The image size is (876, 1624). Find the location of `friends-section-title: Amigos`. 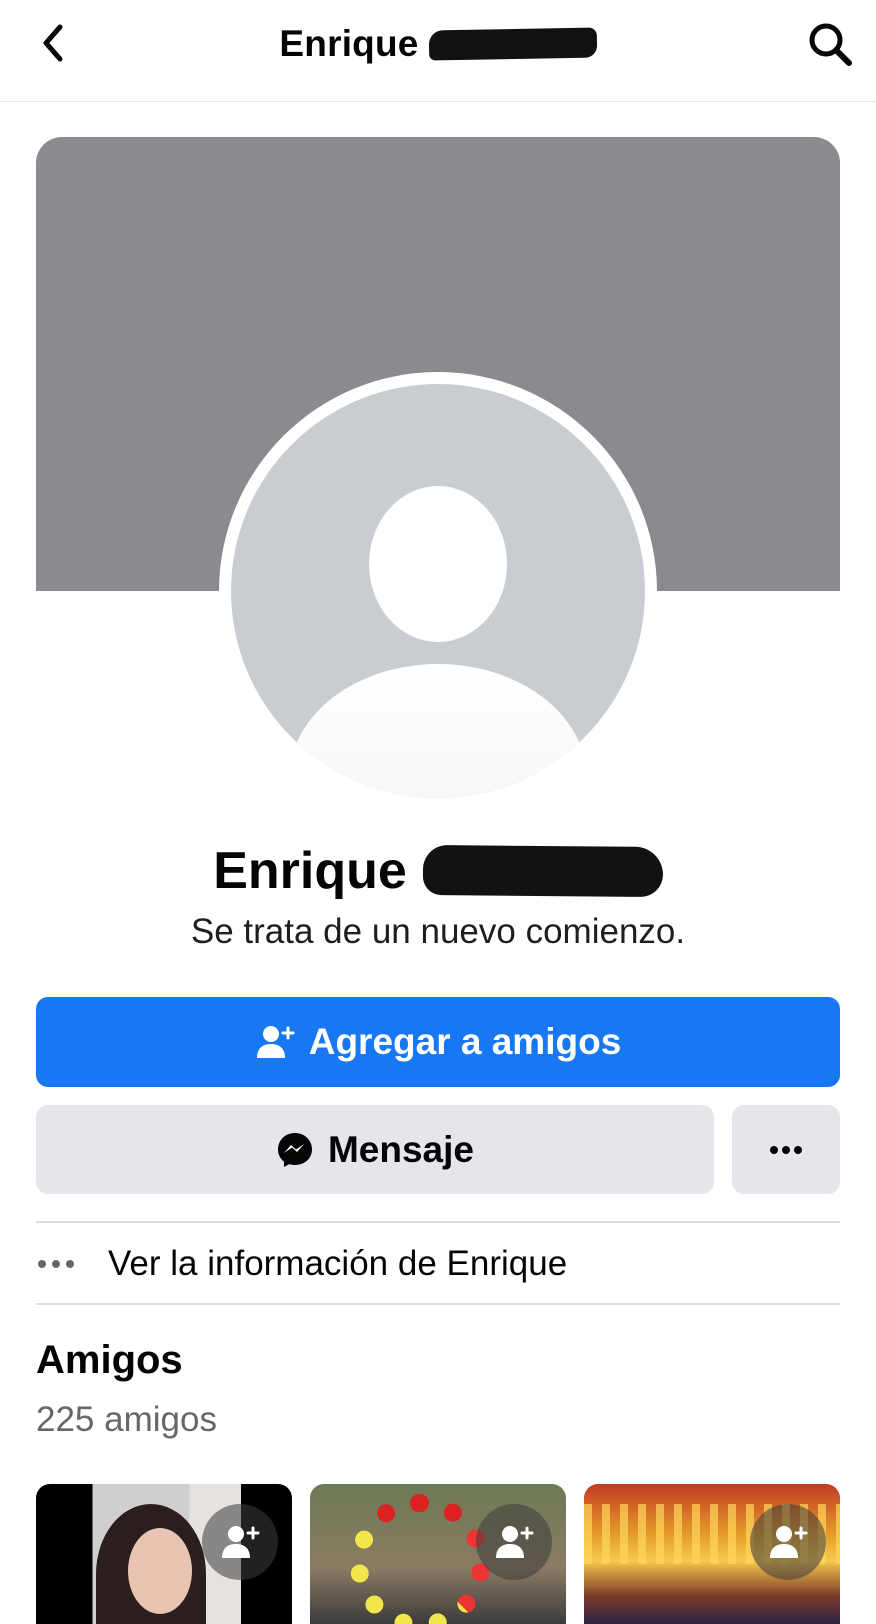

friends-section-title: Amigos is located at coordinates (109, 1360).